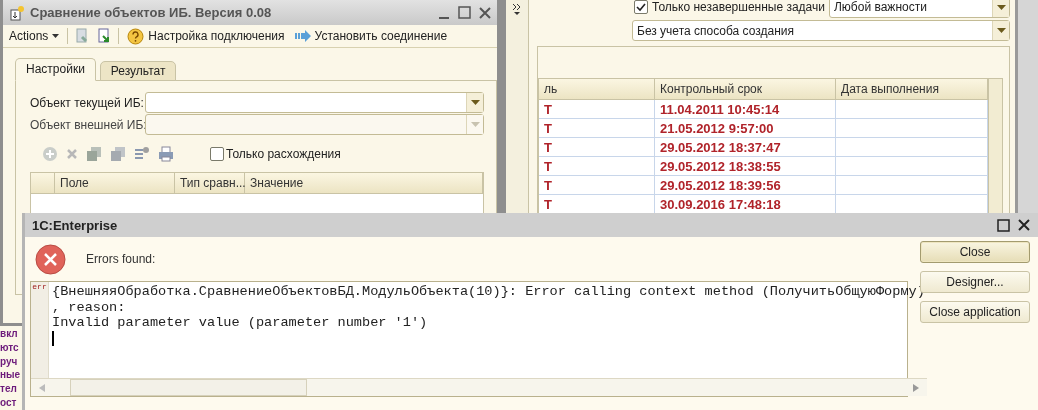  What do you see at coordinates (364, 183) in the screenshot?
I see `column-header: Значение` at bounding box center [364, 183].